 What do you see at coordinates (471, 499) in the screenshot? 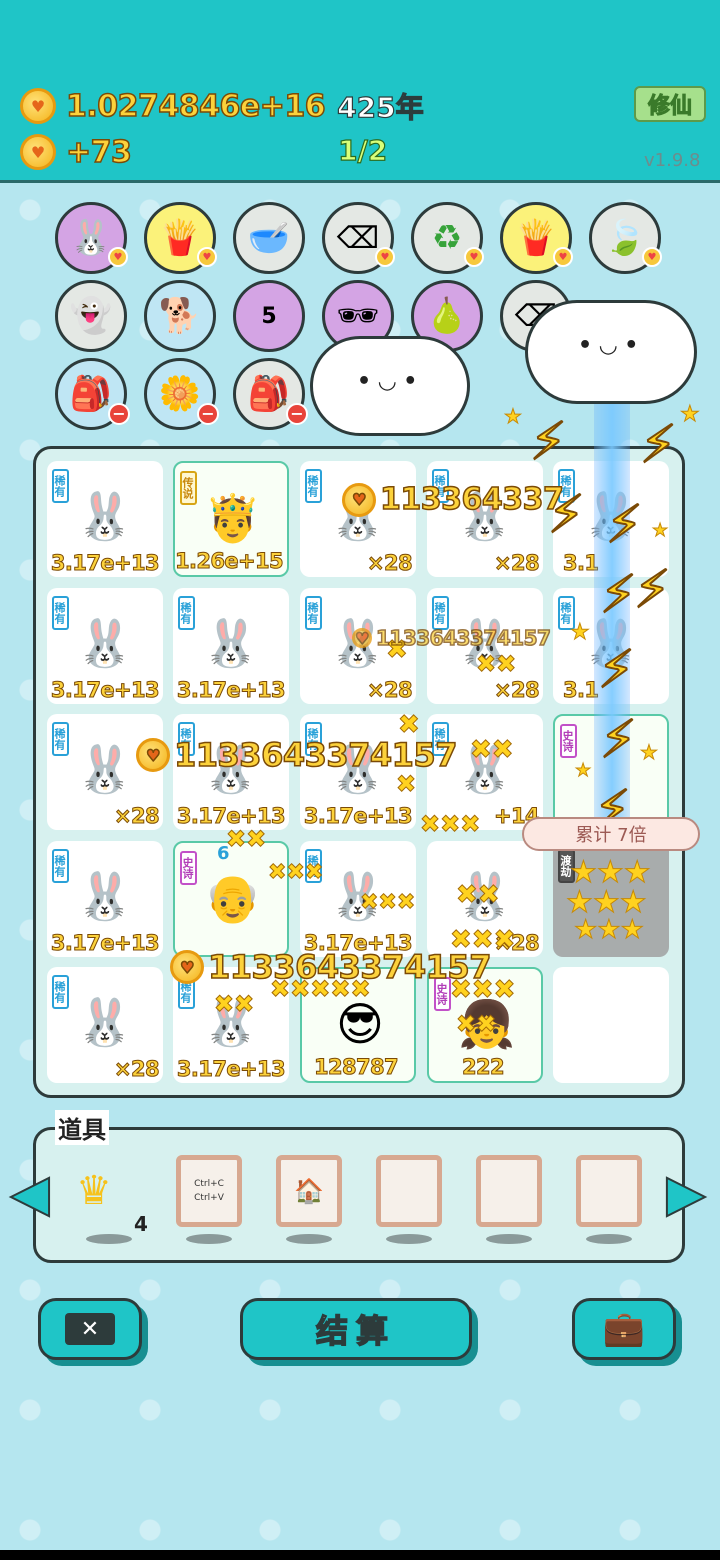
I see `floating-number-value: 113364337` at bounding box center [471, 499].